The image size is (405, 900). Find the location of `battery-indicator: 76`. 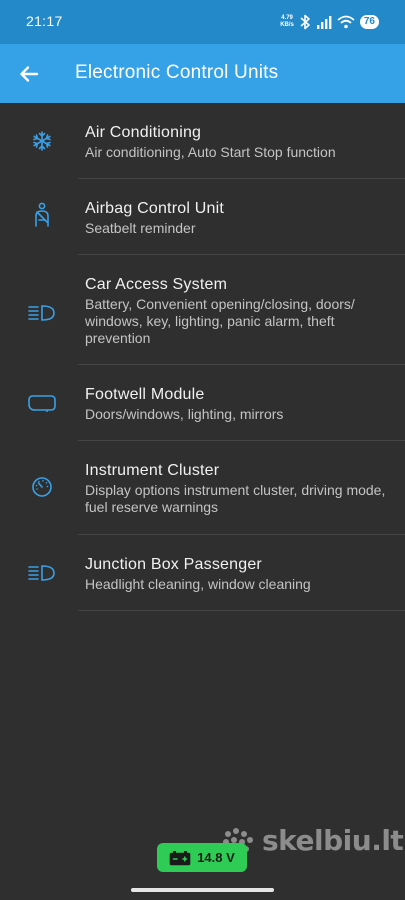

battery-indicator: 76 is located at coordinates (369, 22).